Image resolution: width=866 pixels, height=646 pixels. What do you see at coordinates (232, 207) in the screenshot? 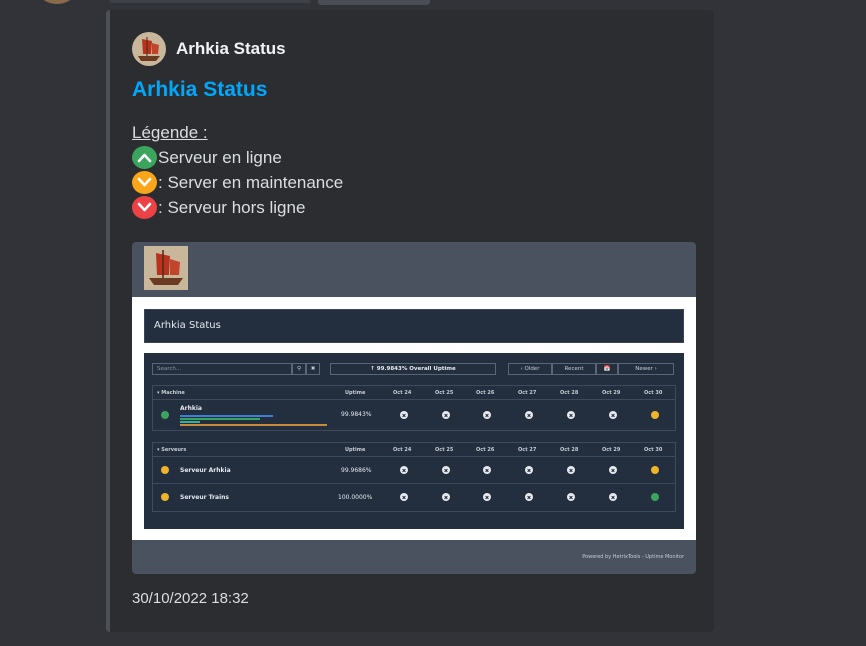
I see `legend-offline-label: : Serveur hors ligne` at bounding box center [232, 207].